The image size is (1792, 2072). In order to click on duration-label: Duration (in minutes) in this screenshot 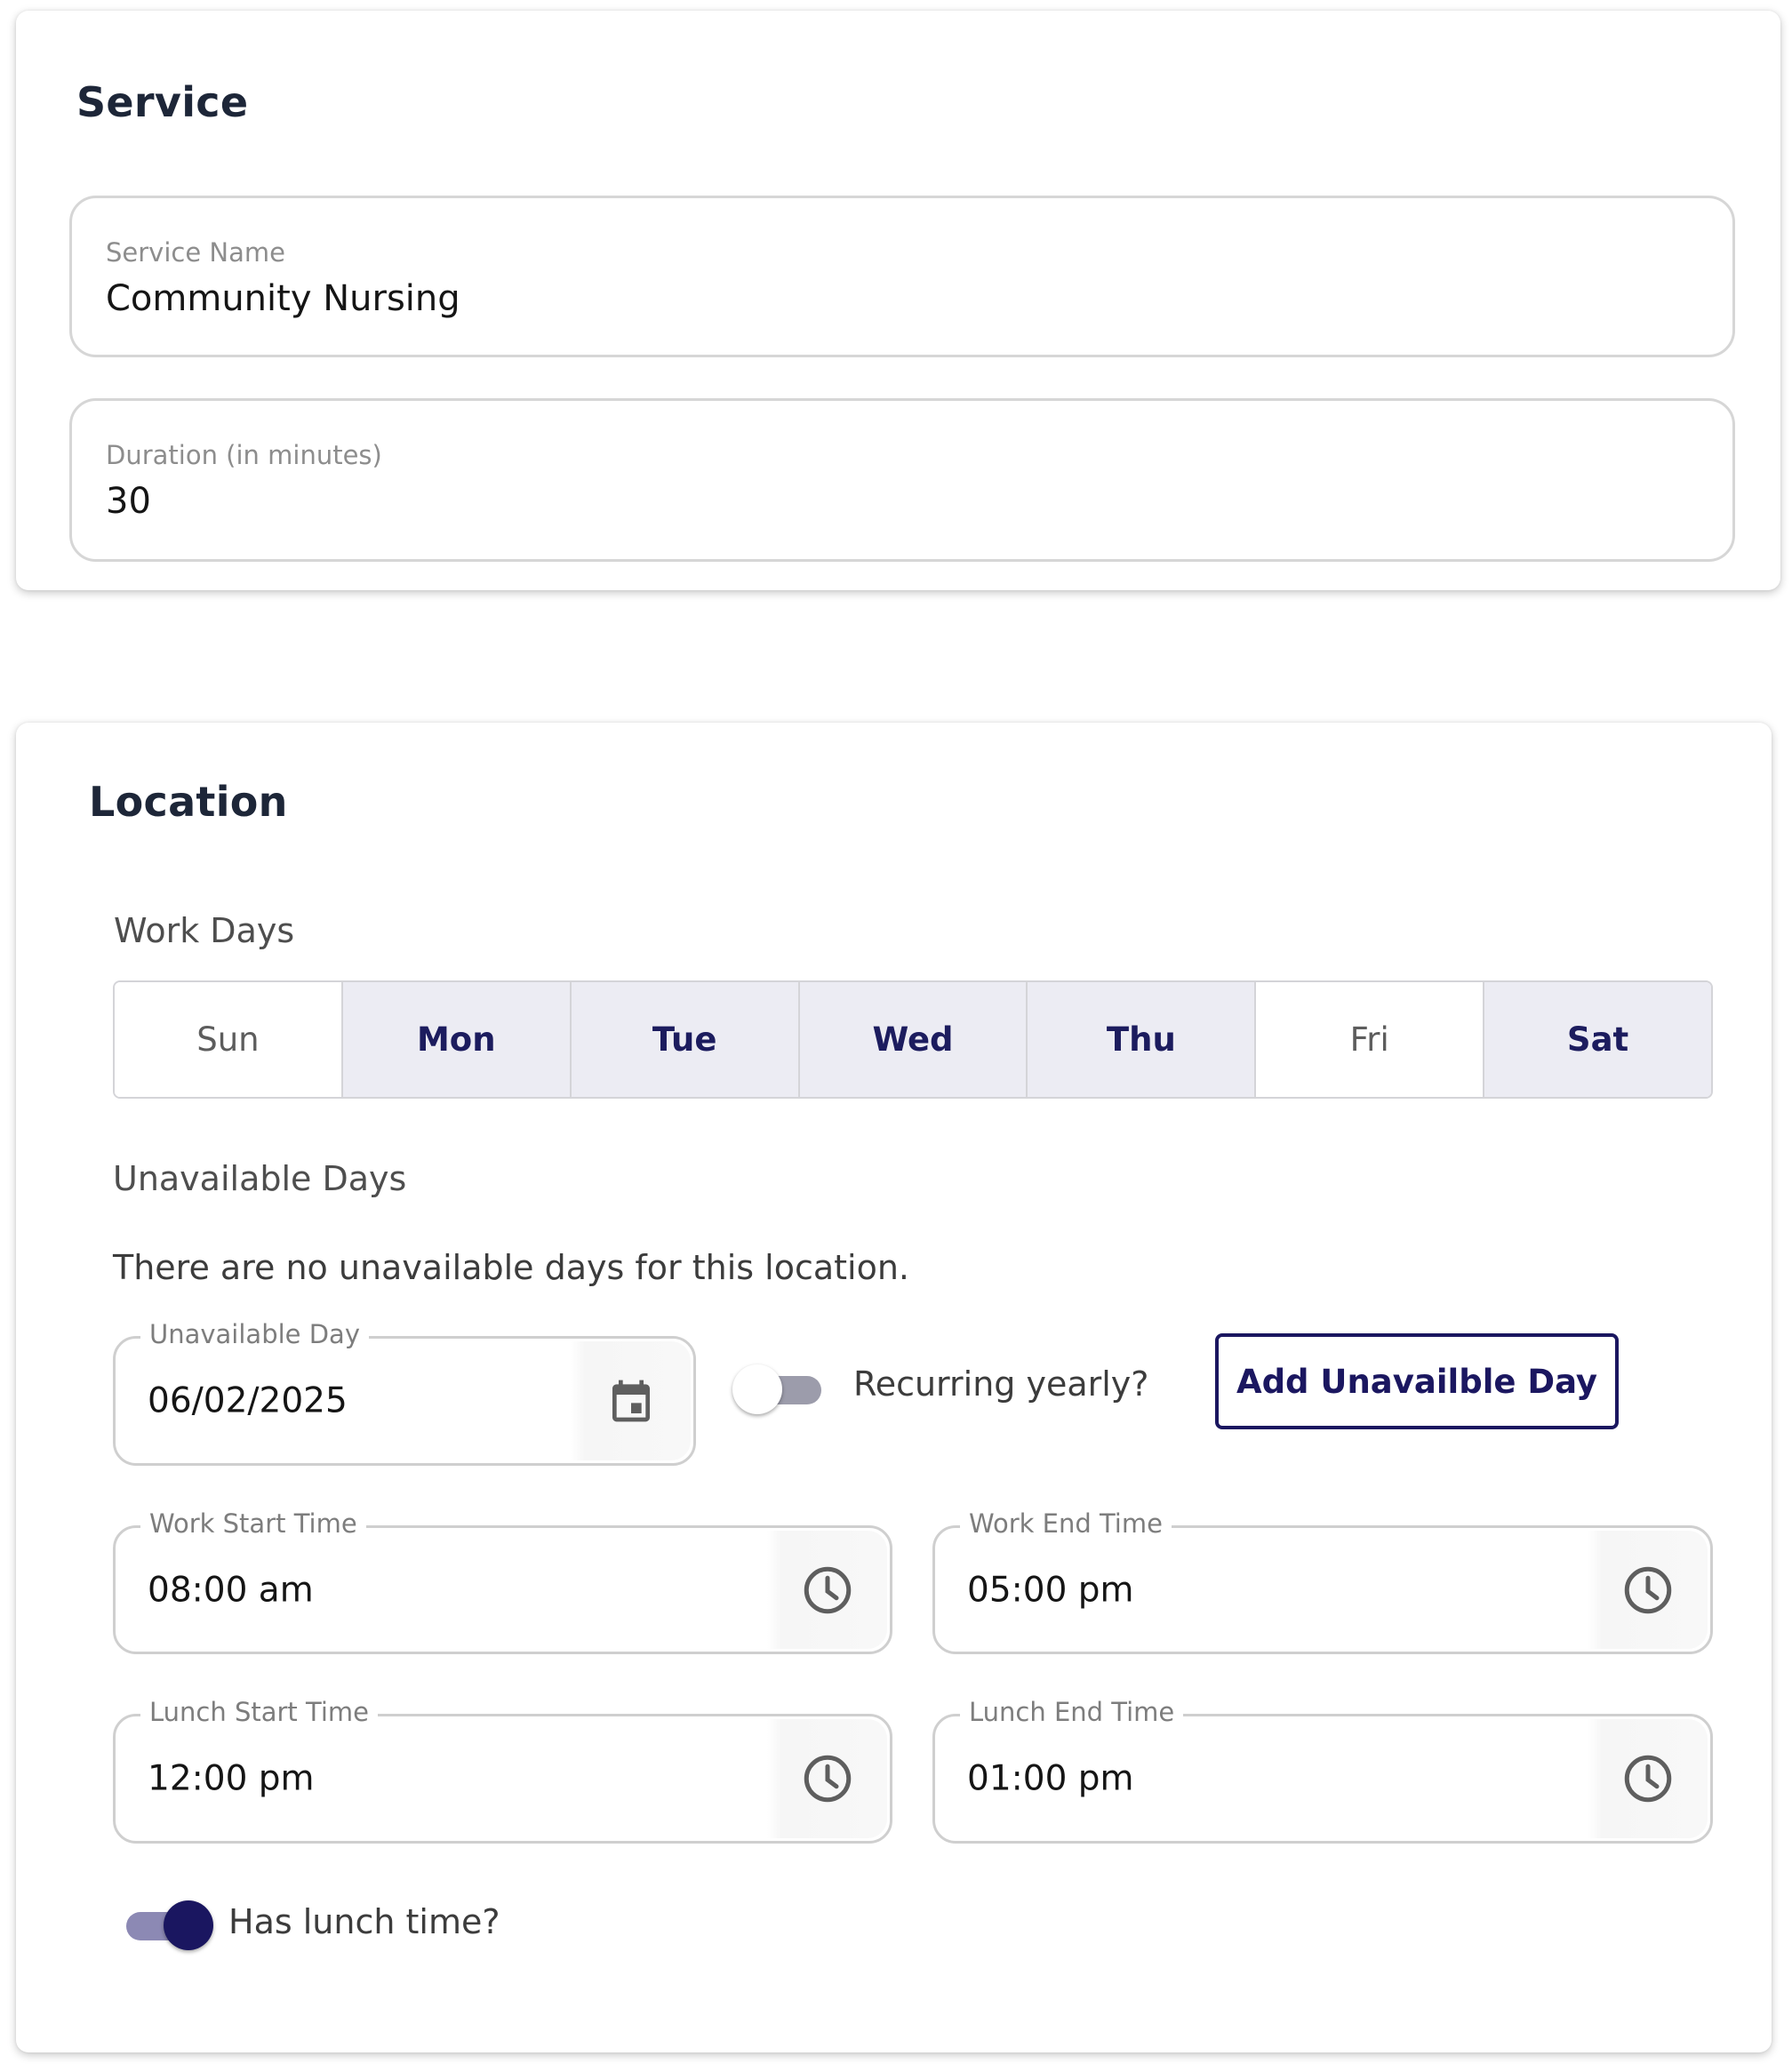, I will do `click(244, 455)`.